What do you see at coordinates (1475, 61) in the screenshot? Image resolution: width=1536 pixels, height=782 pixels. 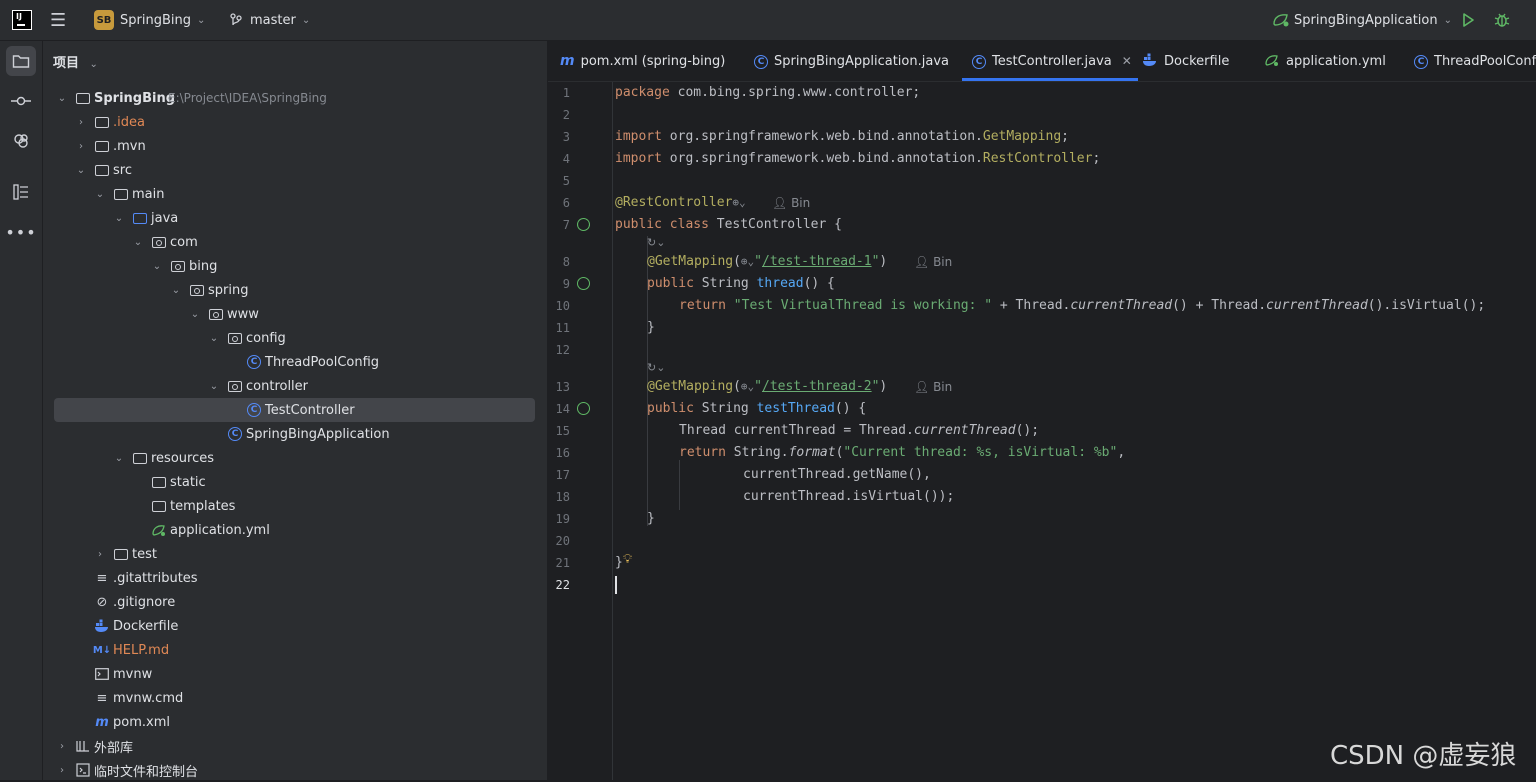 I see `tab-threadpoolconfig: C ThreadPoolConfig` at bounding box center [1475, 61].